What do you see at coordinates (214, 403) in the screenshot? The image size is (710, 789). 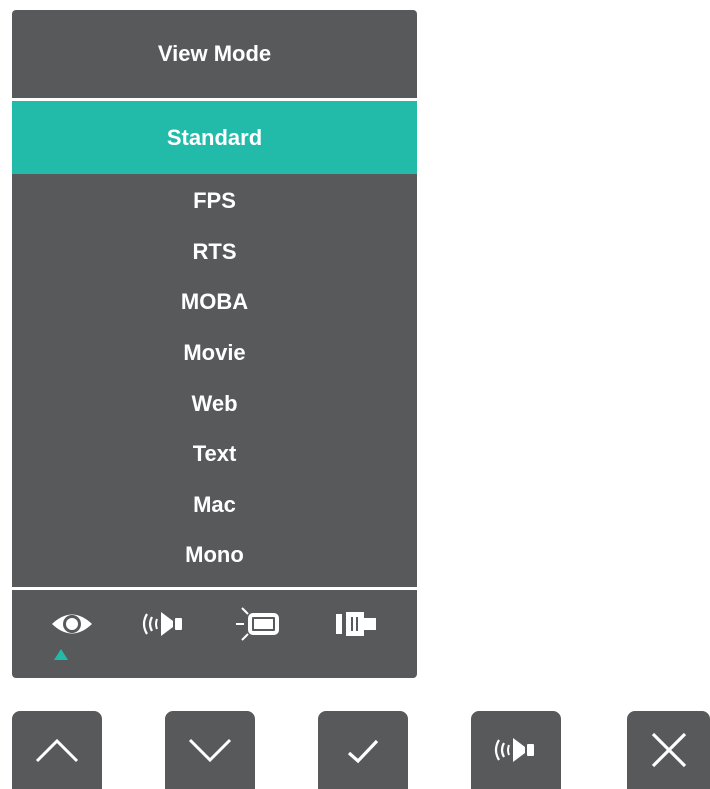 I see `menu-item-web: Web` at bounding box center [214, 403].